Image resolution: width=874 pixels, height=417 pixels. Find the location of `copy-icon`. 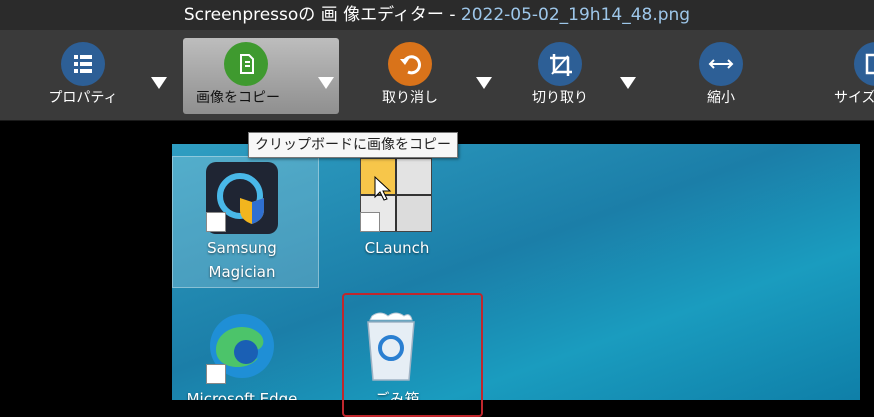

copy-icon is located at coordinates (246, 64).